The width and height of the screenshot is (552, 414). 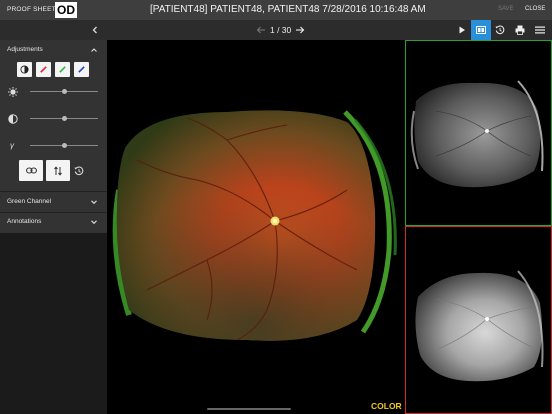 I want to click on print-button, so click(x=520, y=30).